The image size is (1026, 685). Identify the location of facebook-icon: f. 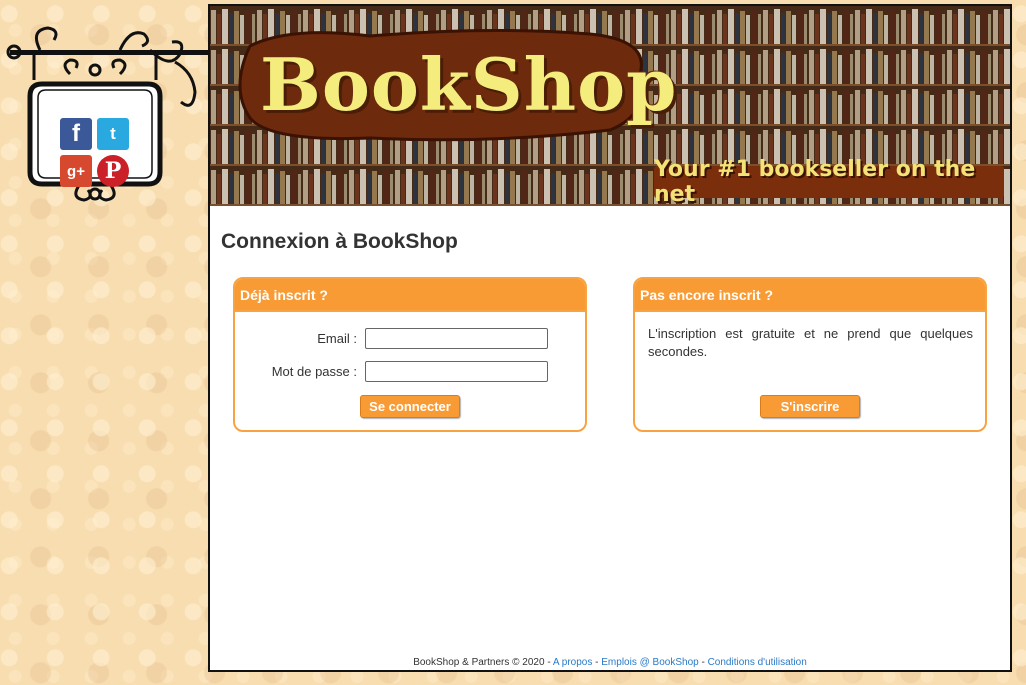
(76, 134).